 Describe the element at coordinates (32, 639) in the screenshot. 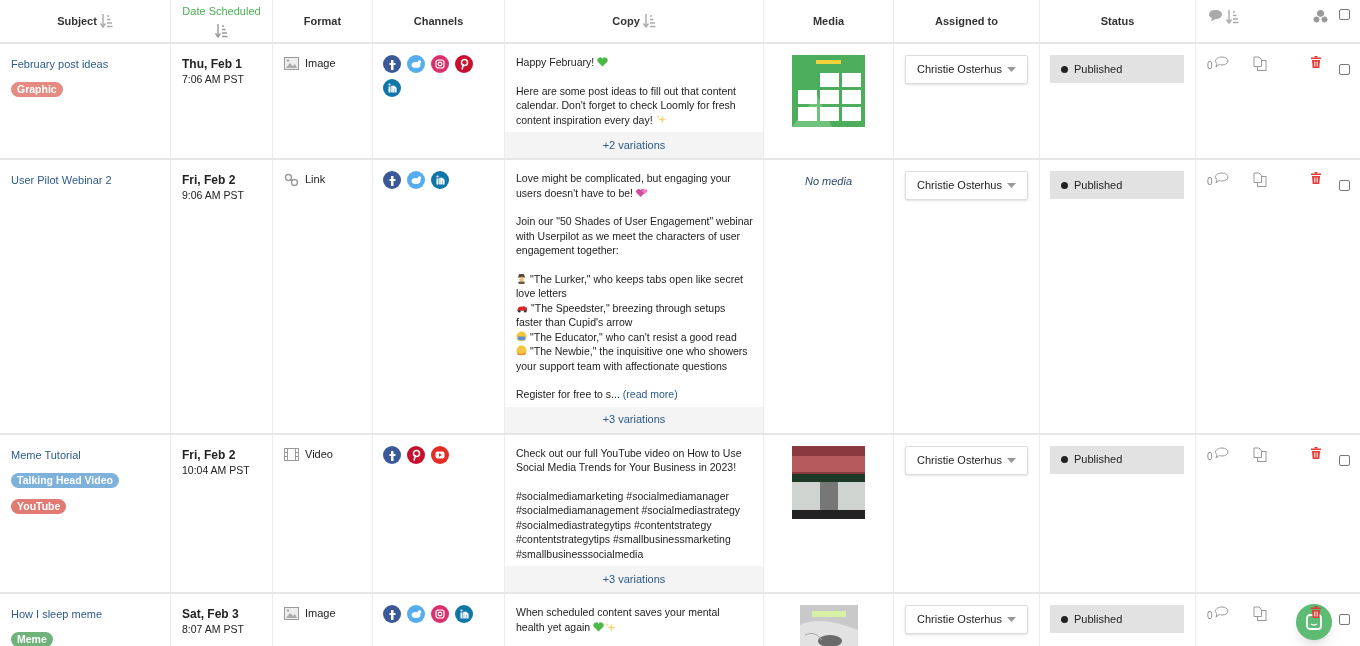

I see `tag: Meme` at that location.